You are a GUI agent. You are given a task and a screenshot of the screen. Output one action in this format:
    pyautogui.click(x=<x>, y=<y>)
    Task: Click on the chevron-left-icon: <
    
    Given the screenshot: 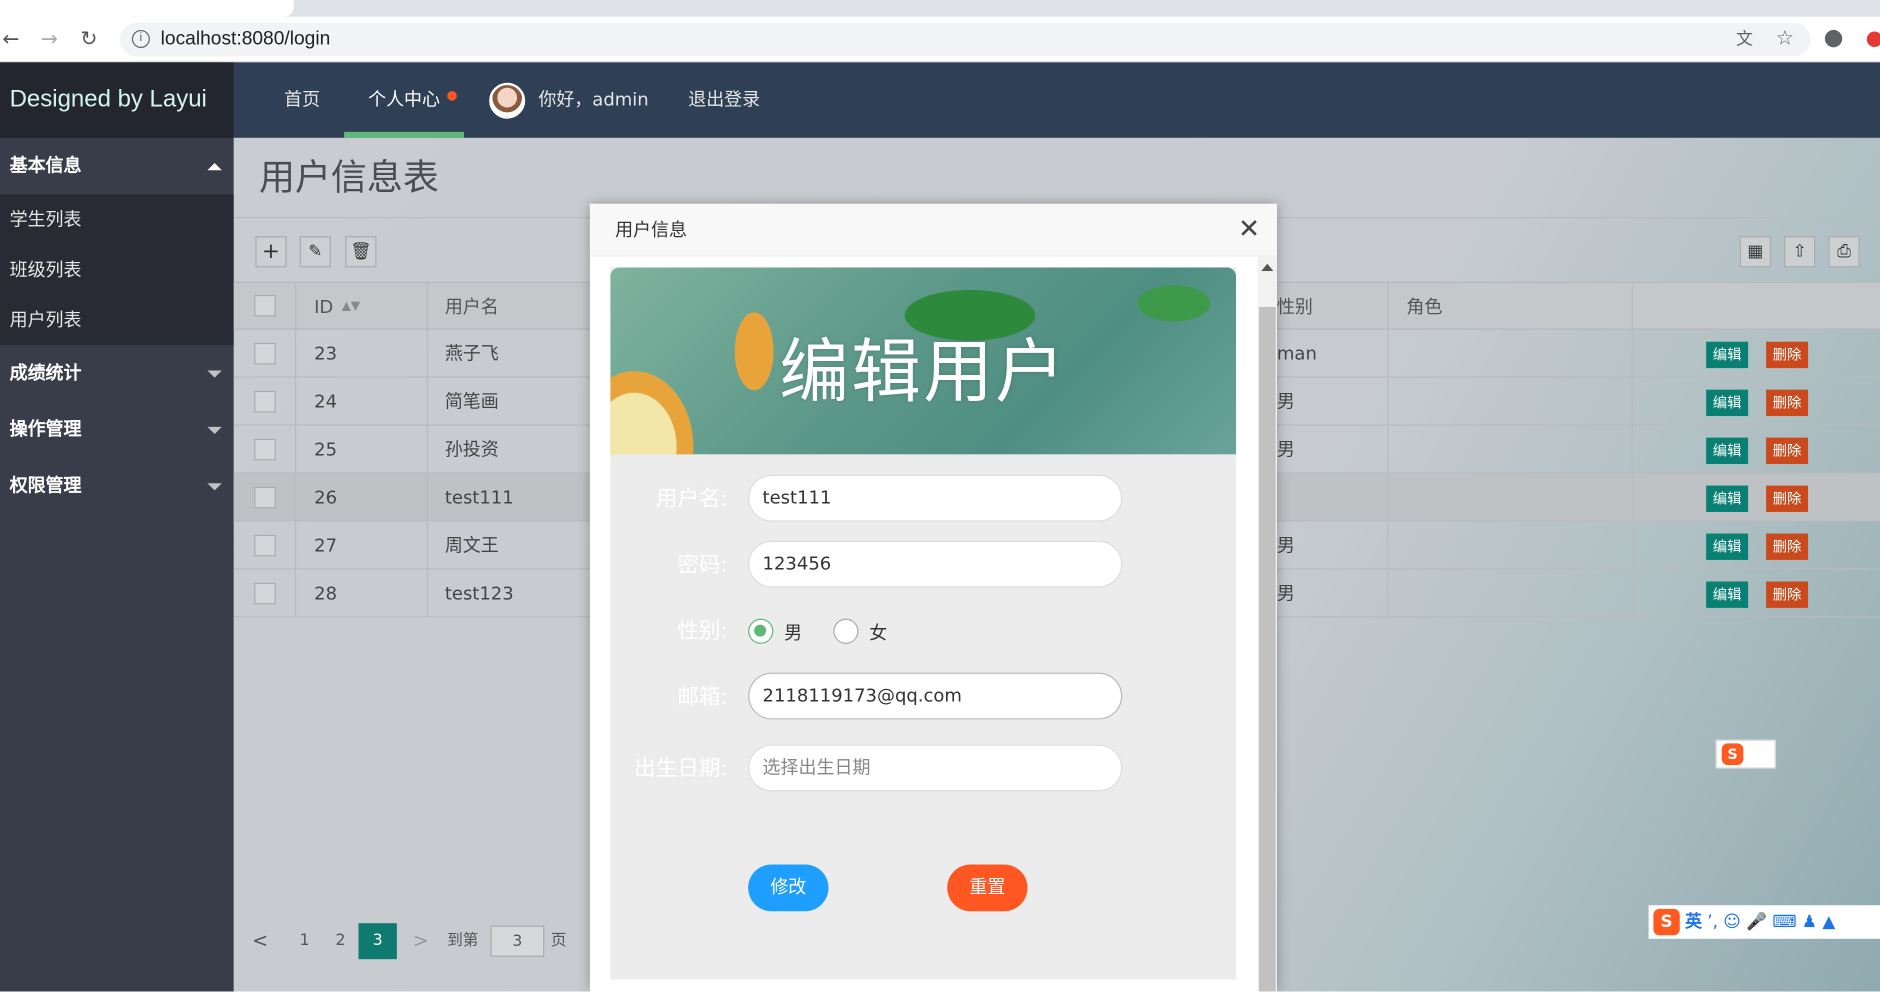 What is the action you would take?
    pyautogui.click(x=260, y=941)
    